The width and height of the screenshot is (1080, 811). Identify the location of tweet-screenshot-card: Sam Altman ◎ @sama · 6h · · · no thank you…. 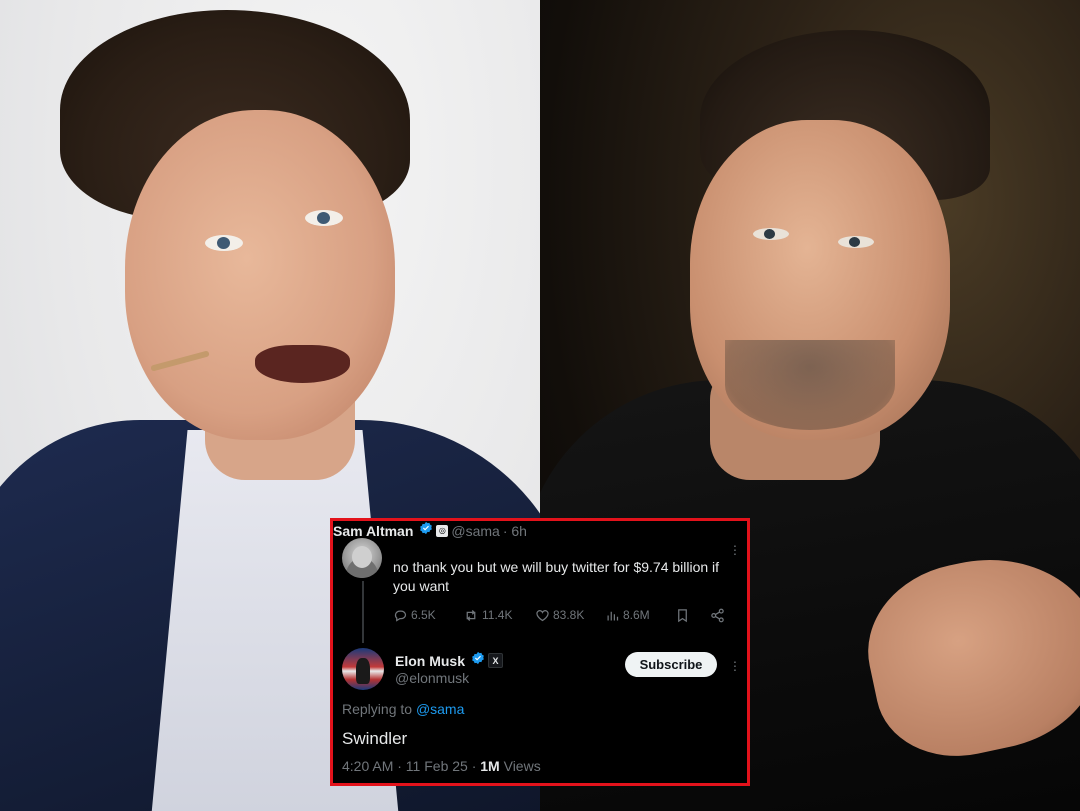
(540, 652).